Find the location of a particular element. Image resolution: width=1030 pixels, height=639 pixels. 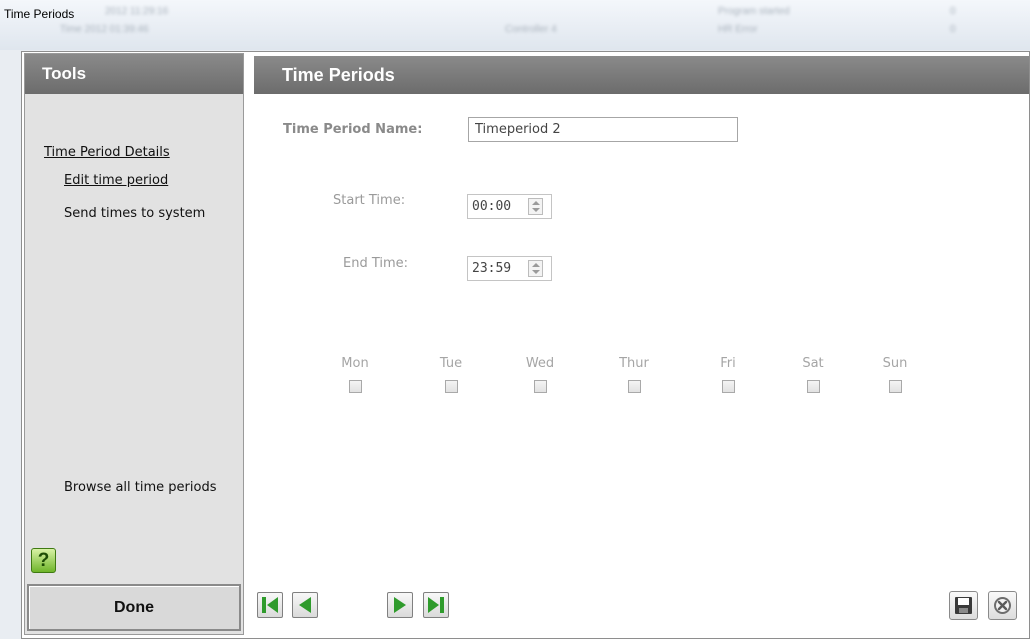

sidebar-item-send-times: Send times to system is located at coordinates (134, 213).